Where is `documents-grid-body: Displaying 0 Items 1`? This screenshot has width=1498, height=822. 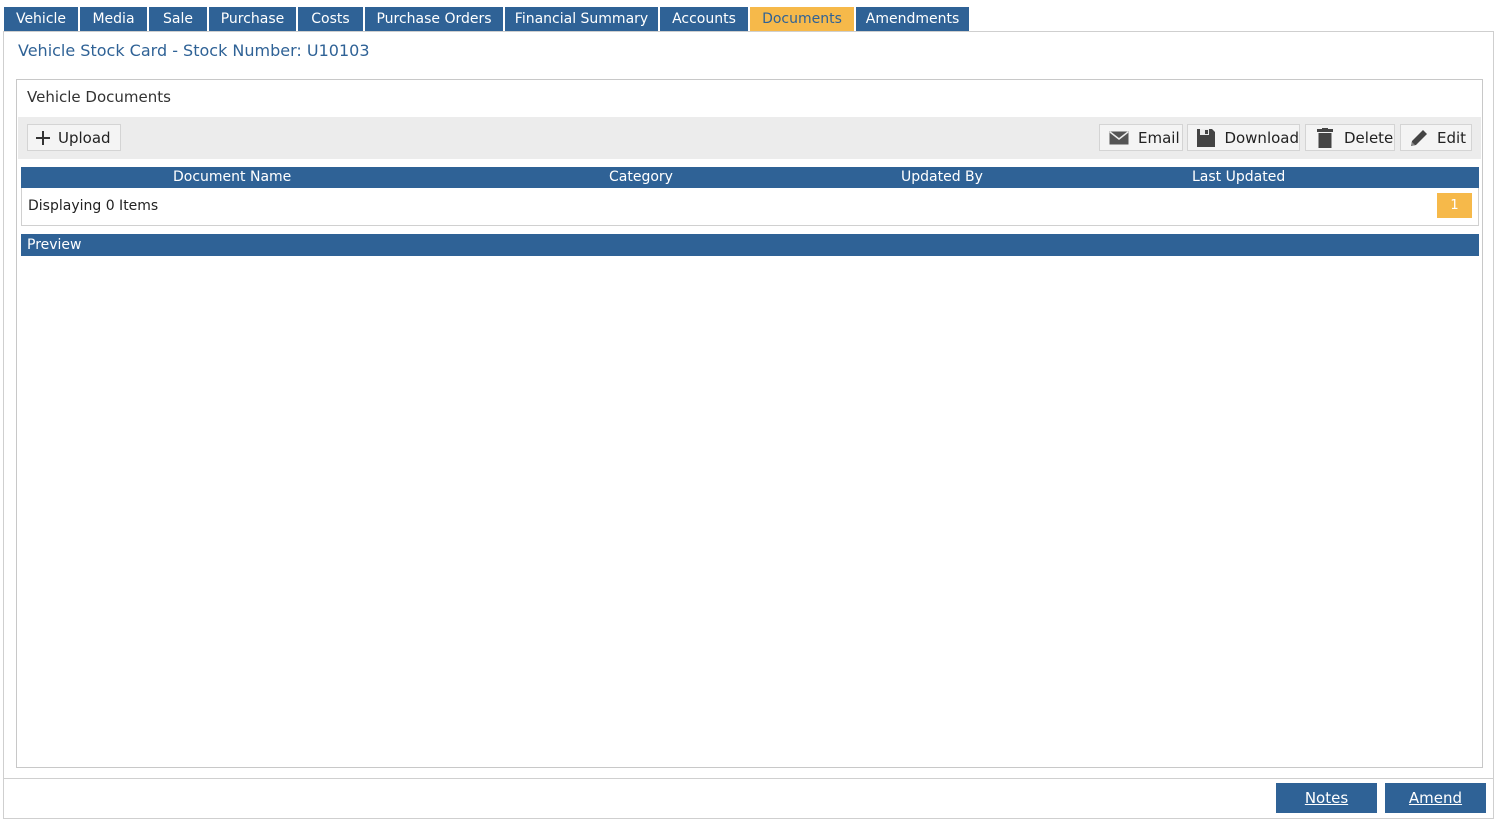
documents-grid-body: Displaying 0 Items 1 is located at coordinates (750, 207).